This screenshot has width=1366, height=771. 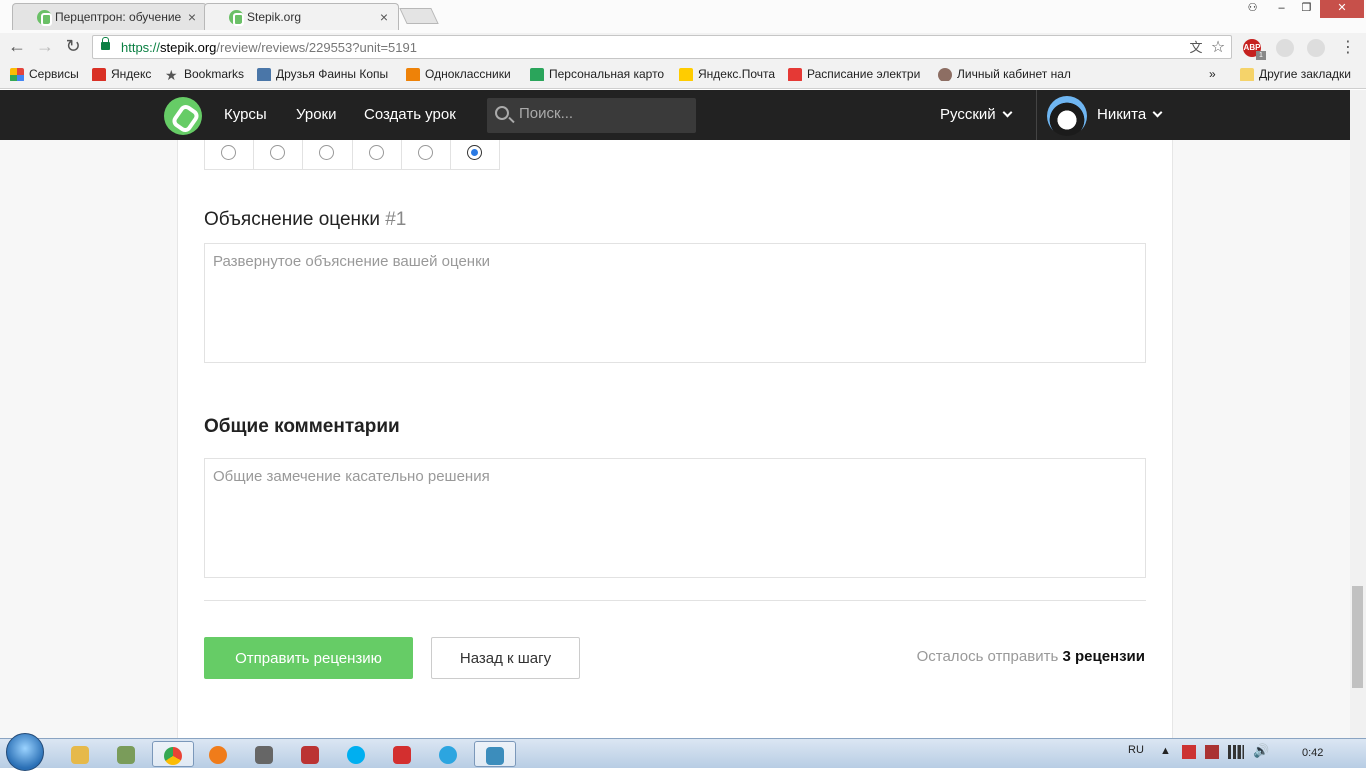 What do you see at coordinates (597, 74) in the screenshot?
I see `bookmark-personal-card: Персональная карто` at bounding box center [597, 74].